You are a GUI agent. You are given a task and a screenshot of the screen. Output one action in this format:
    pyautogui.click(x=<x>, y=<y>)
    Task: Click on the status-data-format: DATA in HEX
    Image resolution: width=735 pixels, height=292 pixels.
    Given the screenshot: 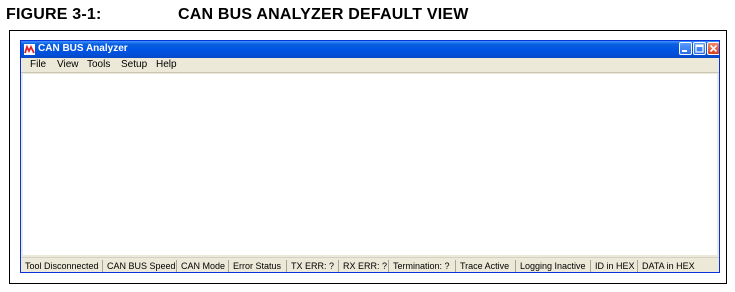 What is the action you would take?
    pyautogui.click(x=668, y=266)
    